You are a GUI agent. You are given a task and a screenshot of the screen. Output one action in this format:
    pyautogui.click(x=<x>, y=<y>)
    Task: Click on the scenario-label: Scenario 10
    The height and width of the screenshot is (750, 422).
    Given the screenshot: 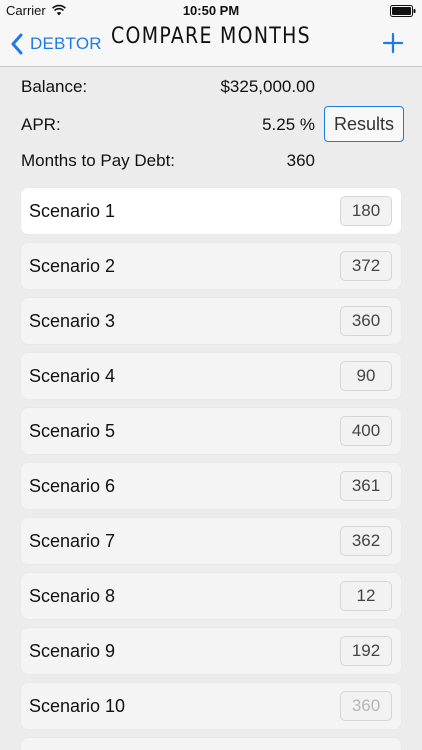 What is the action you would take?
    pyautogui.click(x=77, y=706)
    